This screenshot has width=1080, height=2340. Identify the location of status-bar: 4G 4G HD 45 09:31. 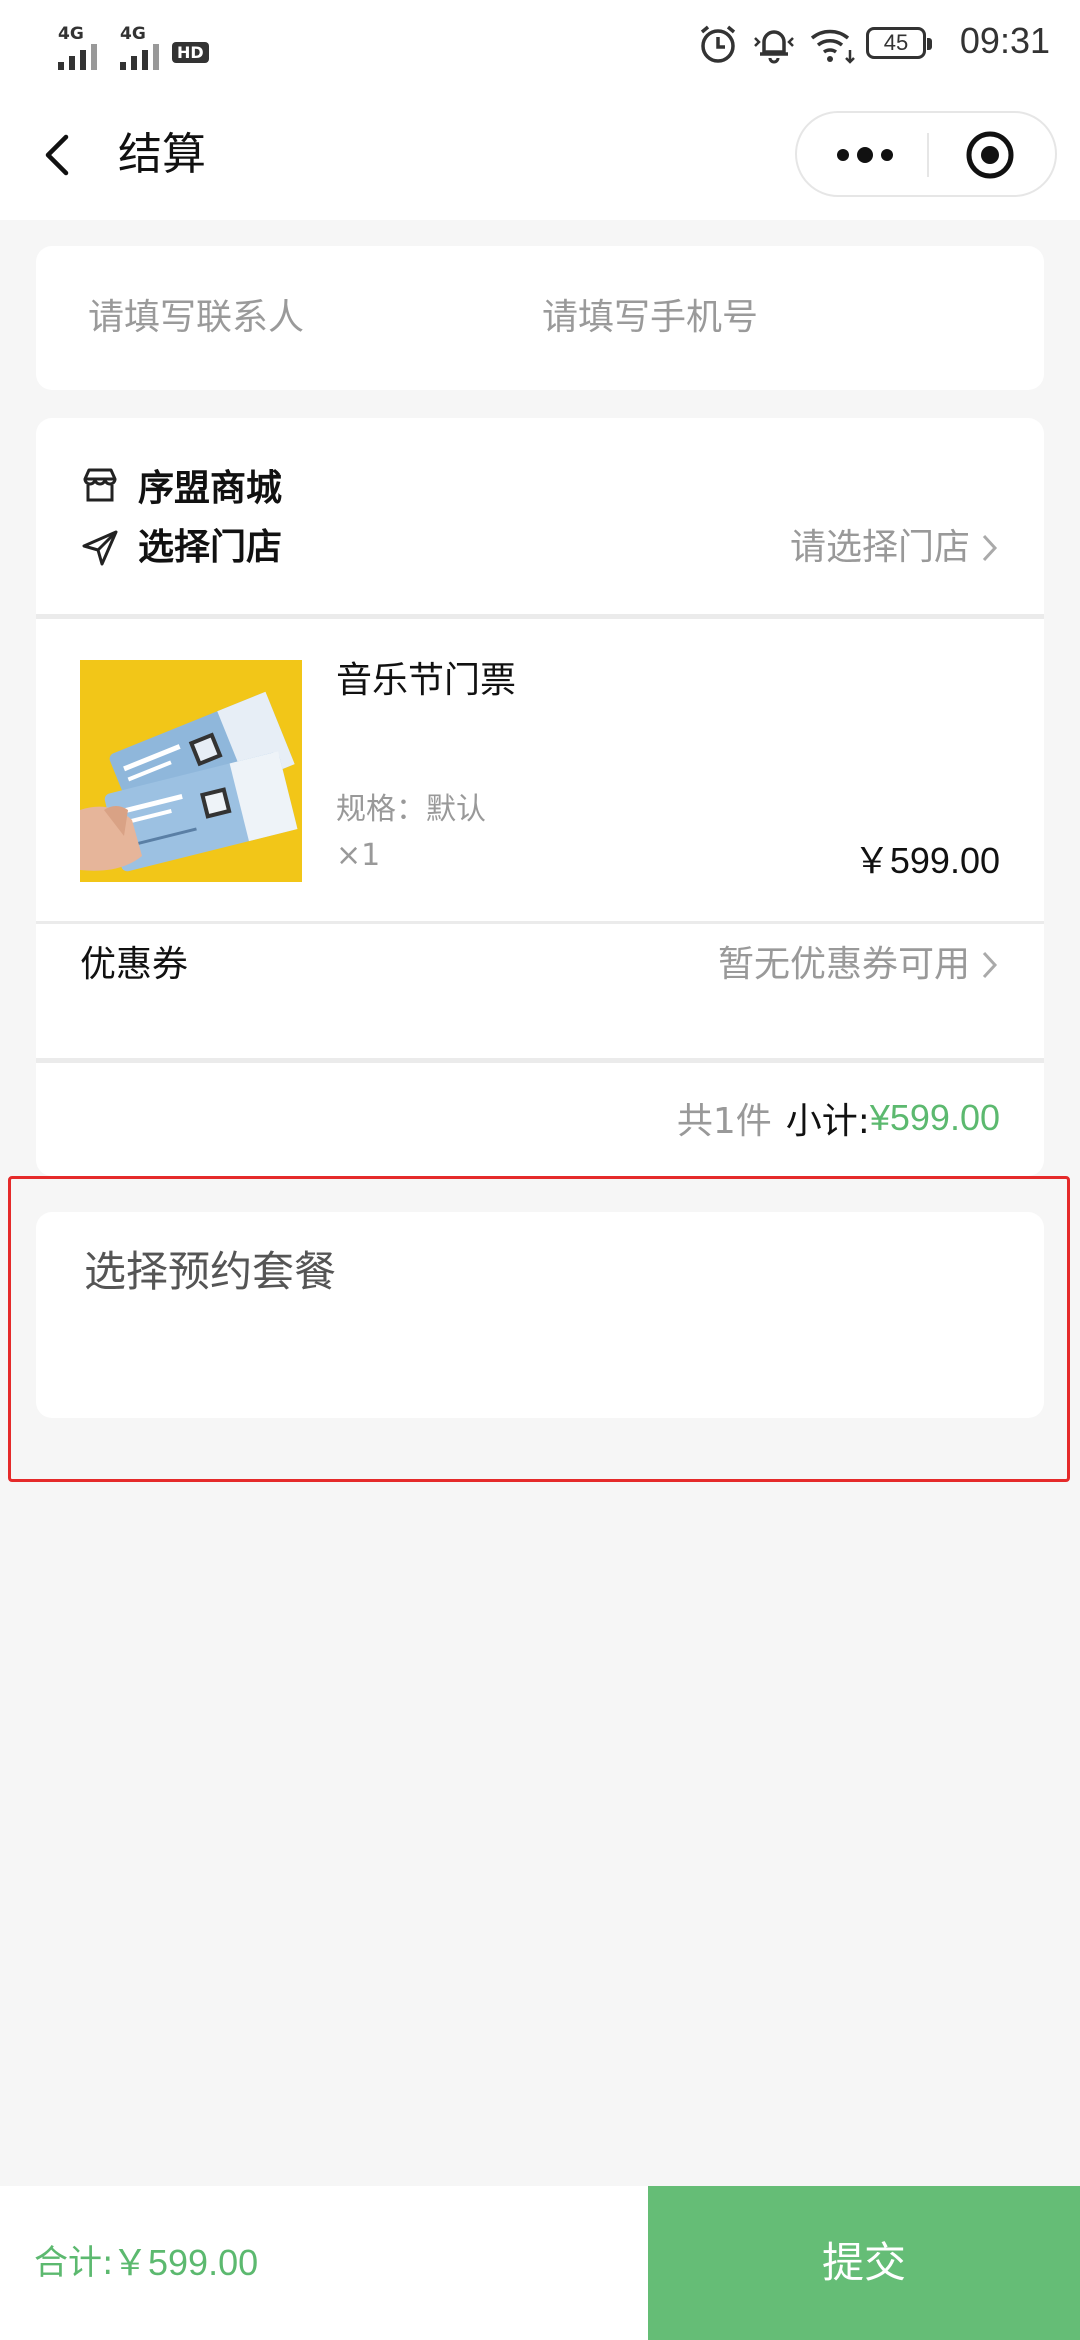
(540, 47).